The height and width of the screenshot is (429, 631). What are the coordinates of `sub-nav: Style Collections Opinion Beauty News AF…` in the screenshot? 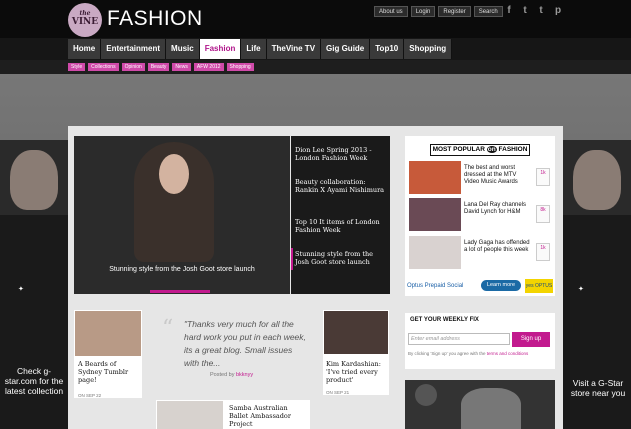 It's located at (315, 67).